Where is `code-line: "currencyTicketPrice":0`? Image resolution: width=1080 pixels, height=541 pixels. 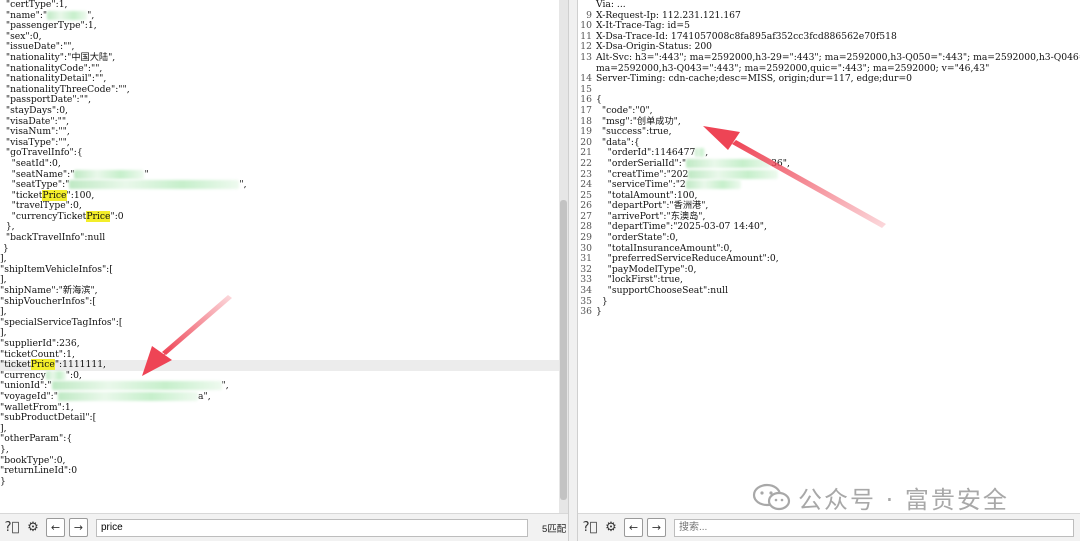
code-line: "currencyTicketPrice":0 is located at coordinates (284, 216).